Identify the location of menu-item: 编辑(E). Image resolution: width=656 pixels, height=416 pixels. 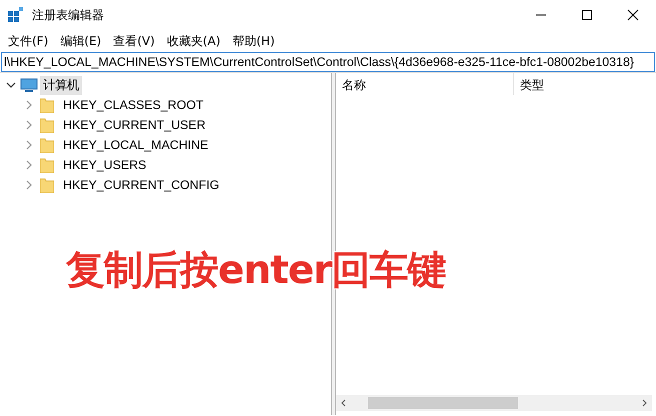
(81, 41).